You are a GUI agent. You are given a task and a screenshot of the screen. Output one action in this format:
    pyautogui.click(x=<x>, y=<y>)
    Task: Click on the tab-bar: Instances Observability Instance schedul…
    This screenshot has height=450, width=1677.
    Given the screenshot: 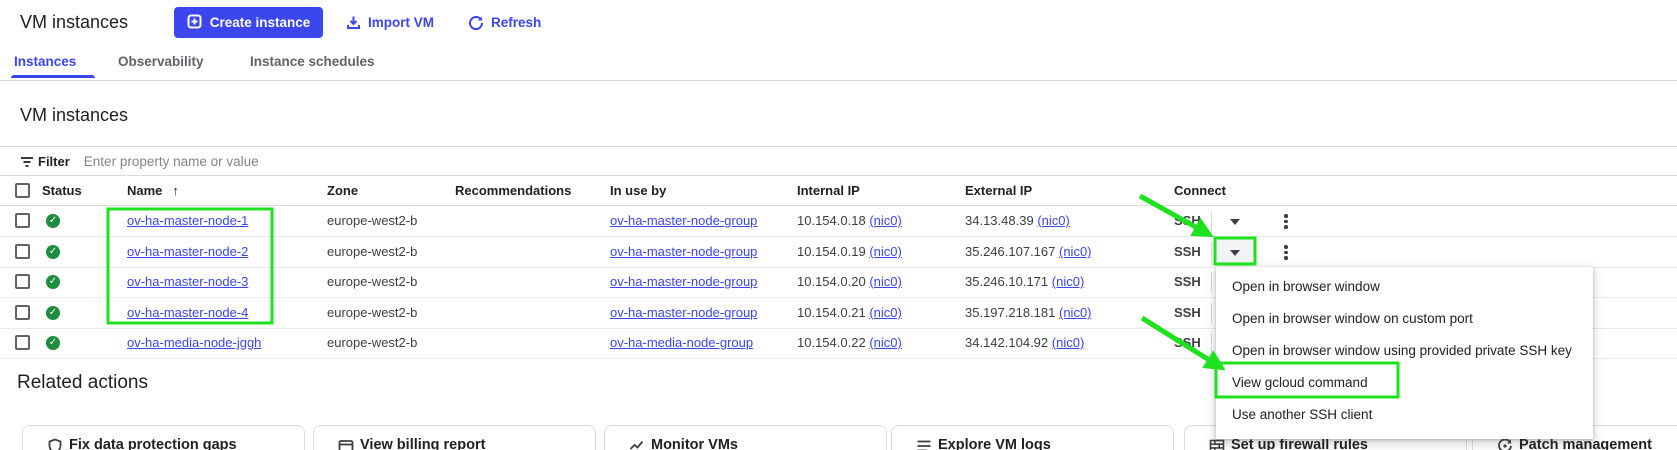 What is the action you would take?
    pyautogui.click(x=838, y=63)
    